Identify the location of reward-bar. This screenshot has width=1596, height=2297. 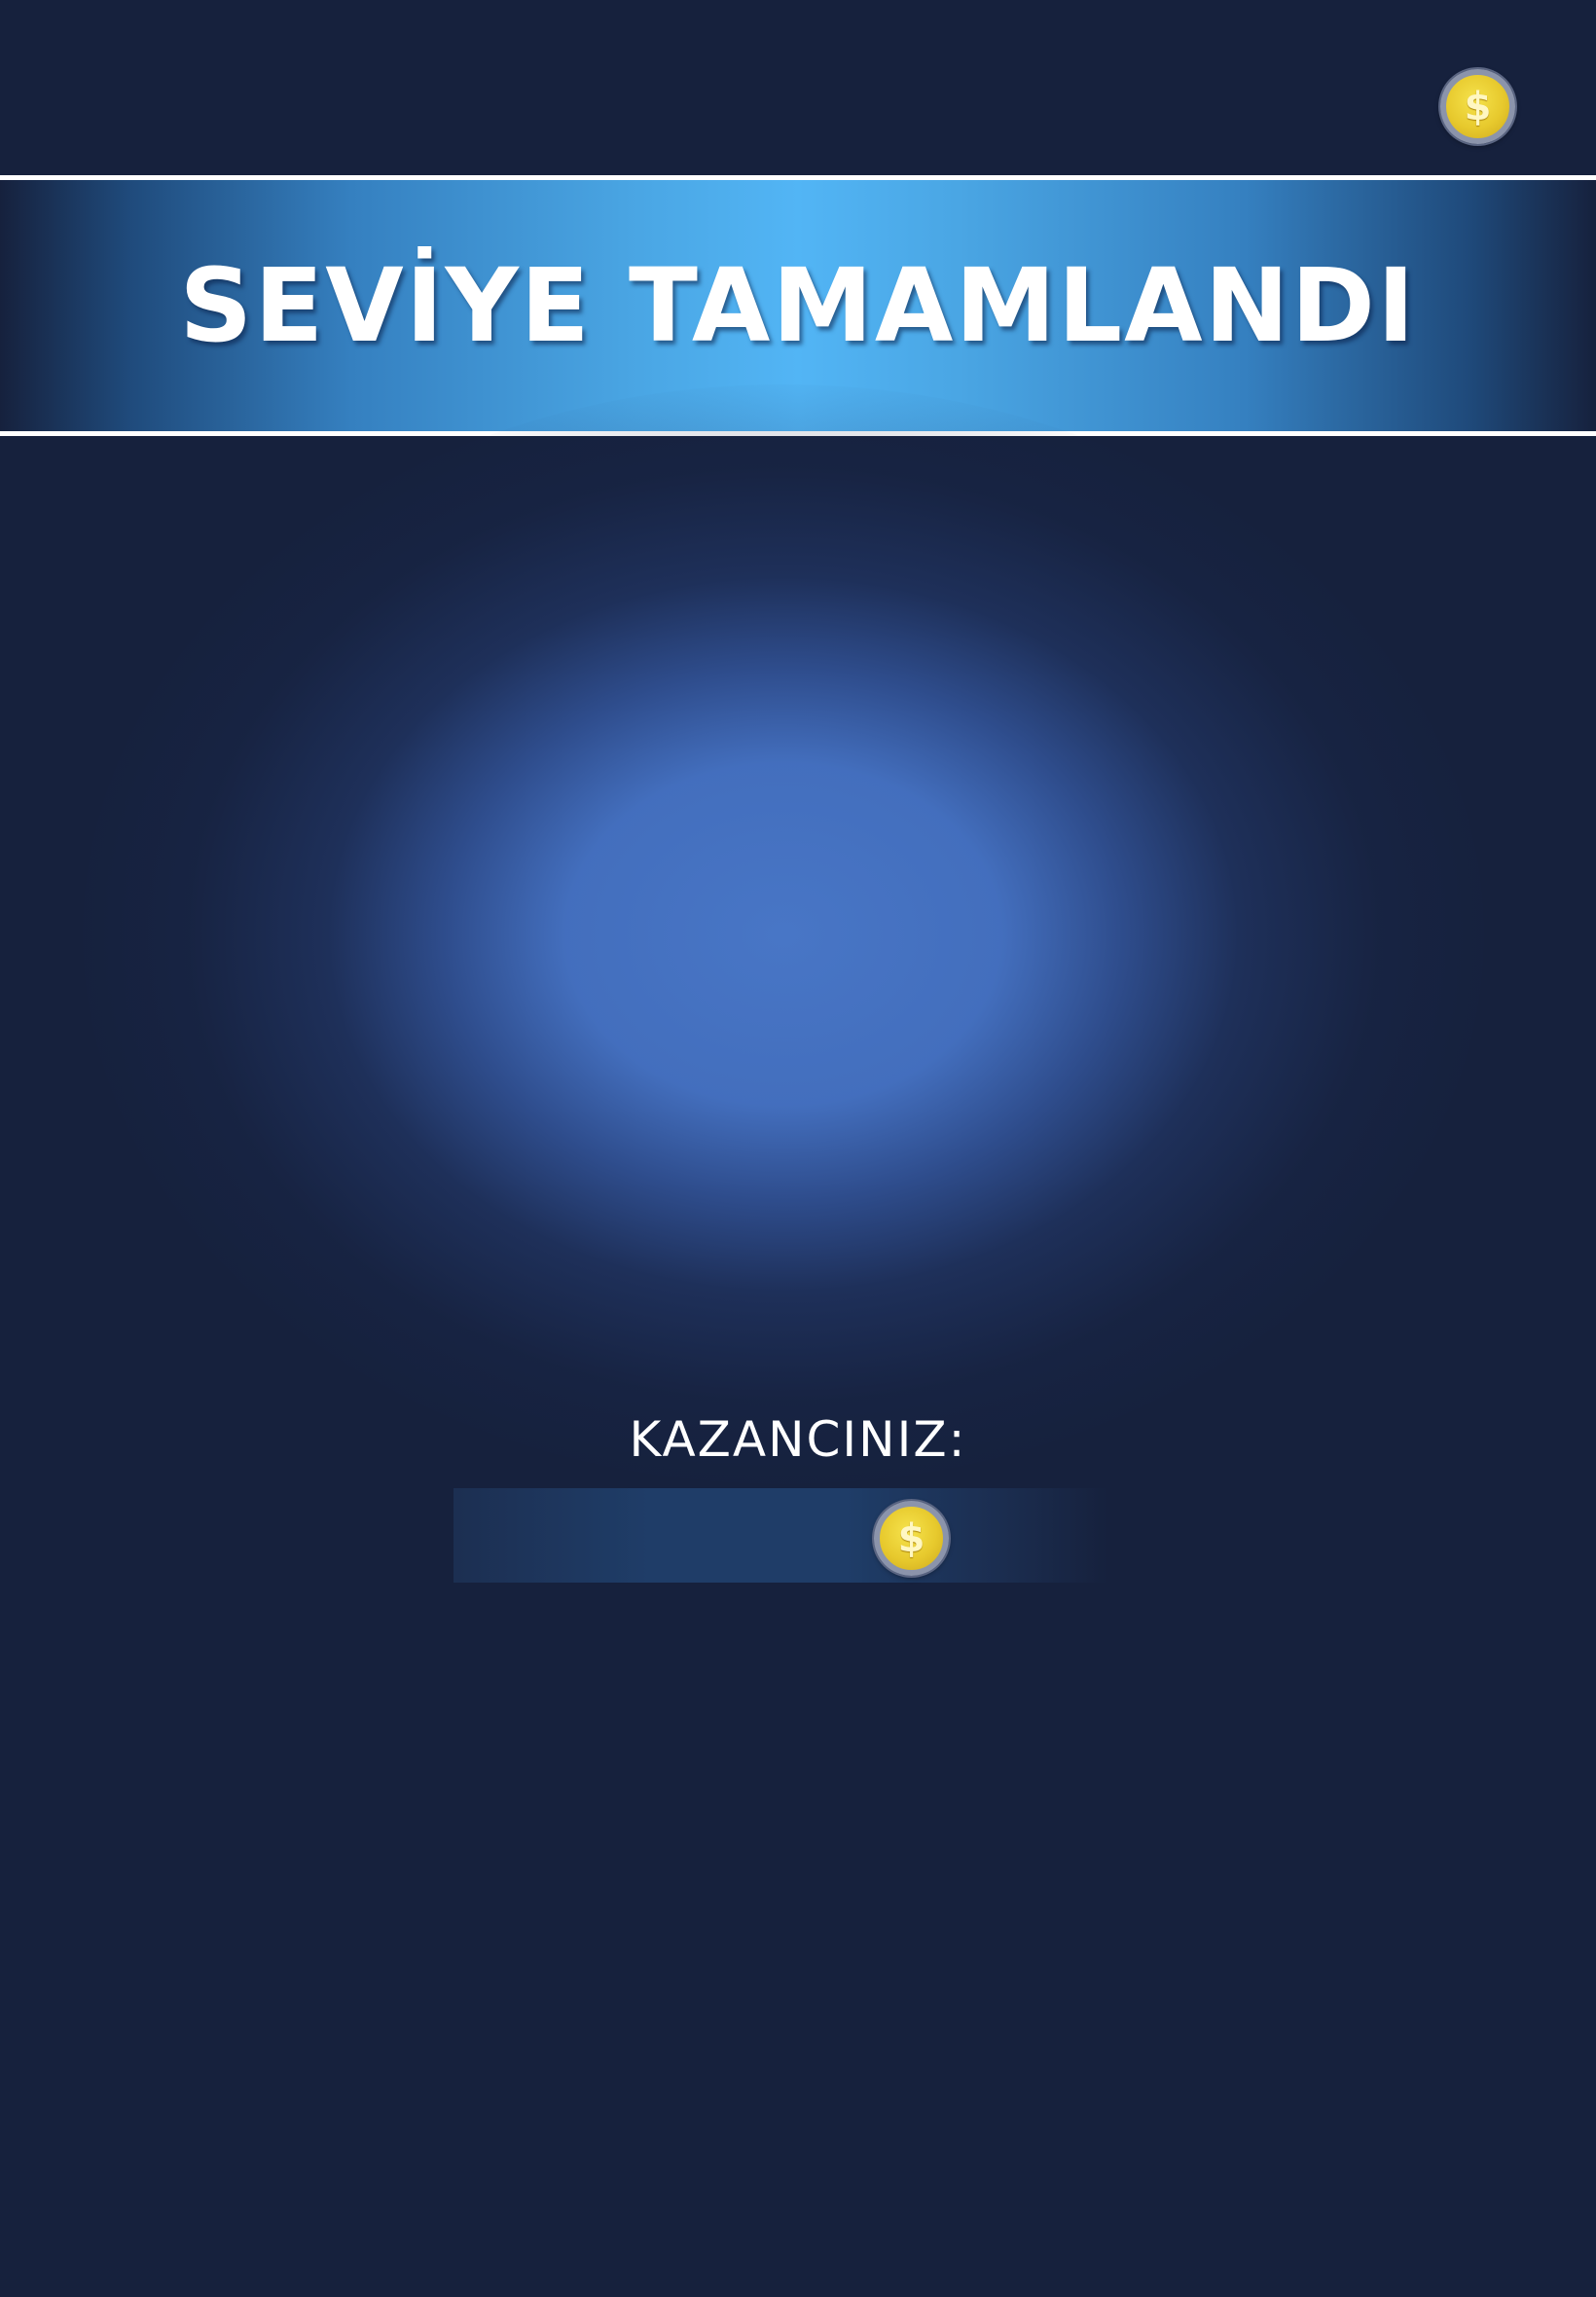
(780, 1535).